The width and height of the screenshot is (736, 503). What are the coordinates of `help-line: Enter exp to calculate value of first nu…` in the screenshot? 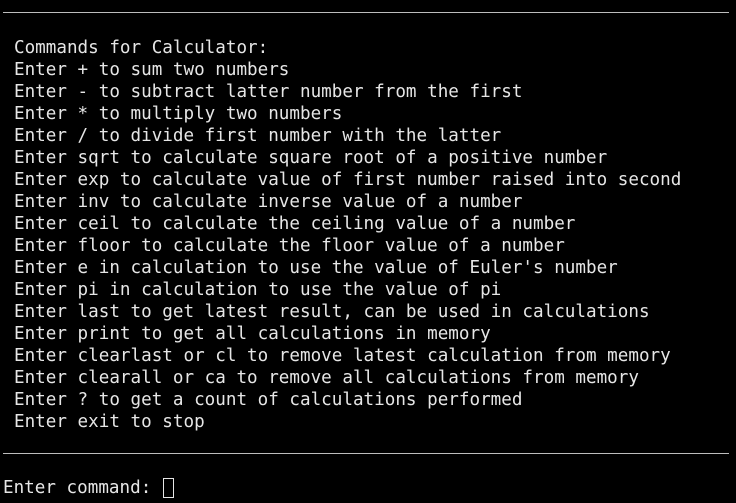 It's located at (348, 180).